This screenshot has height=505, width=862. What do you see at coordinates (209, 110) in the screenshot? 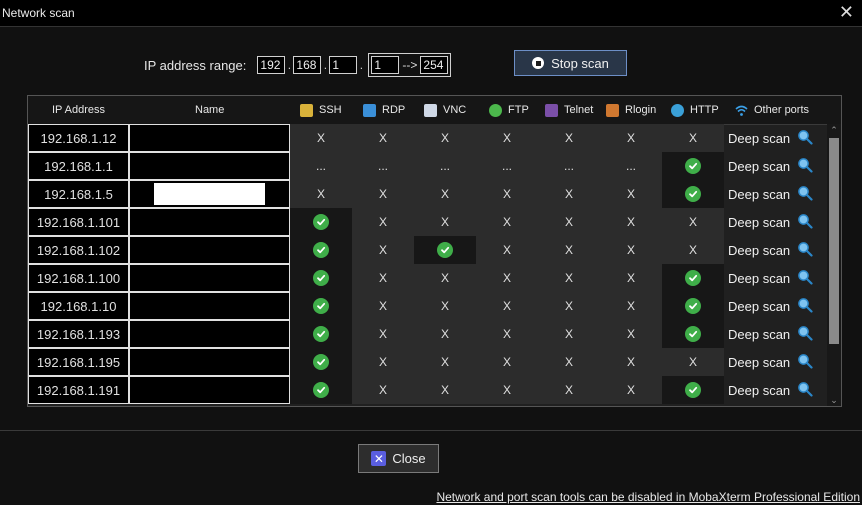
I see `column-header-name: Name` at bounding box center [209, 110].